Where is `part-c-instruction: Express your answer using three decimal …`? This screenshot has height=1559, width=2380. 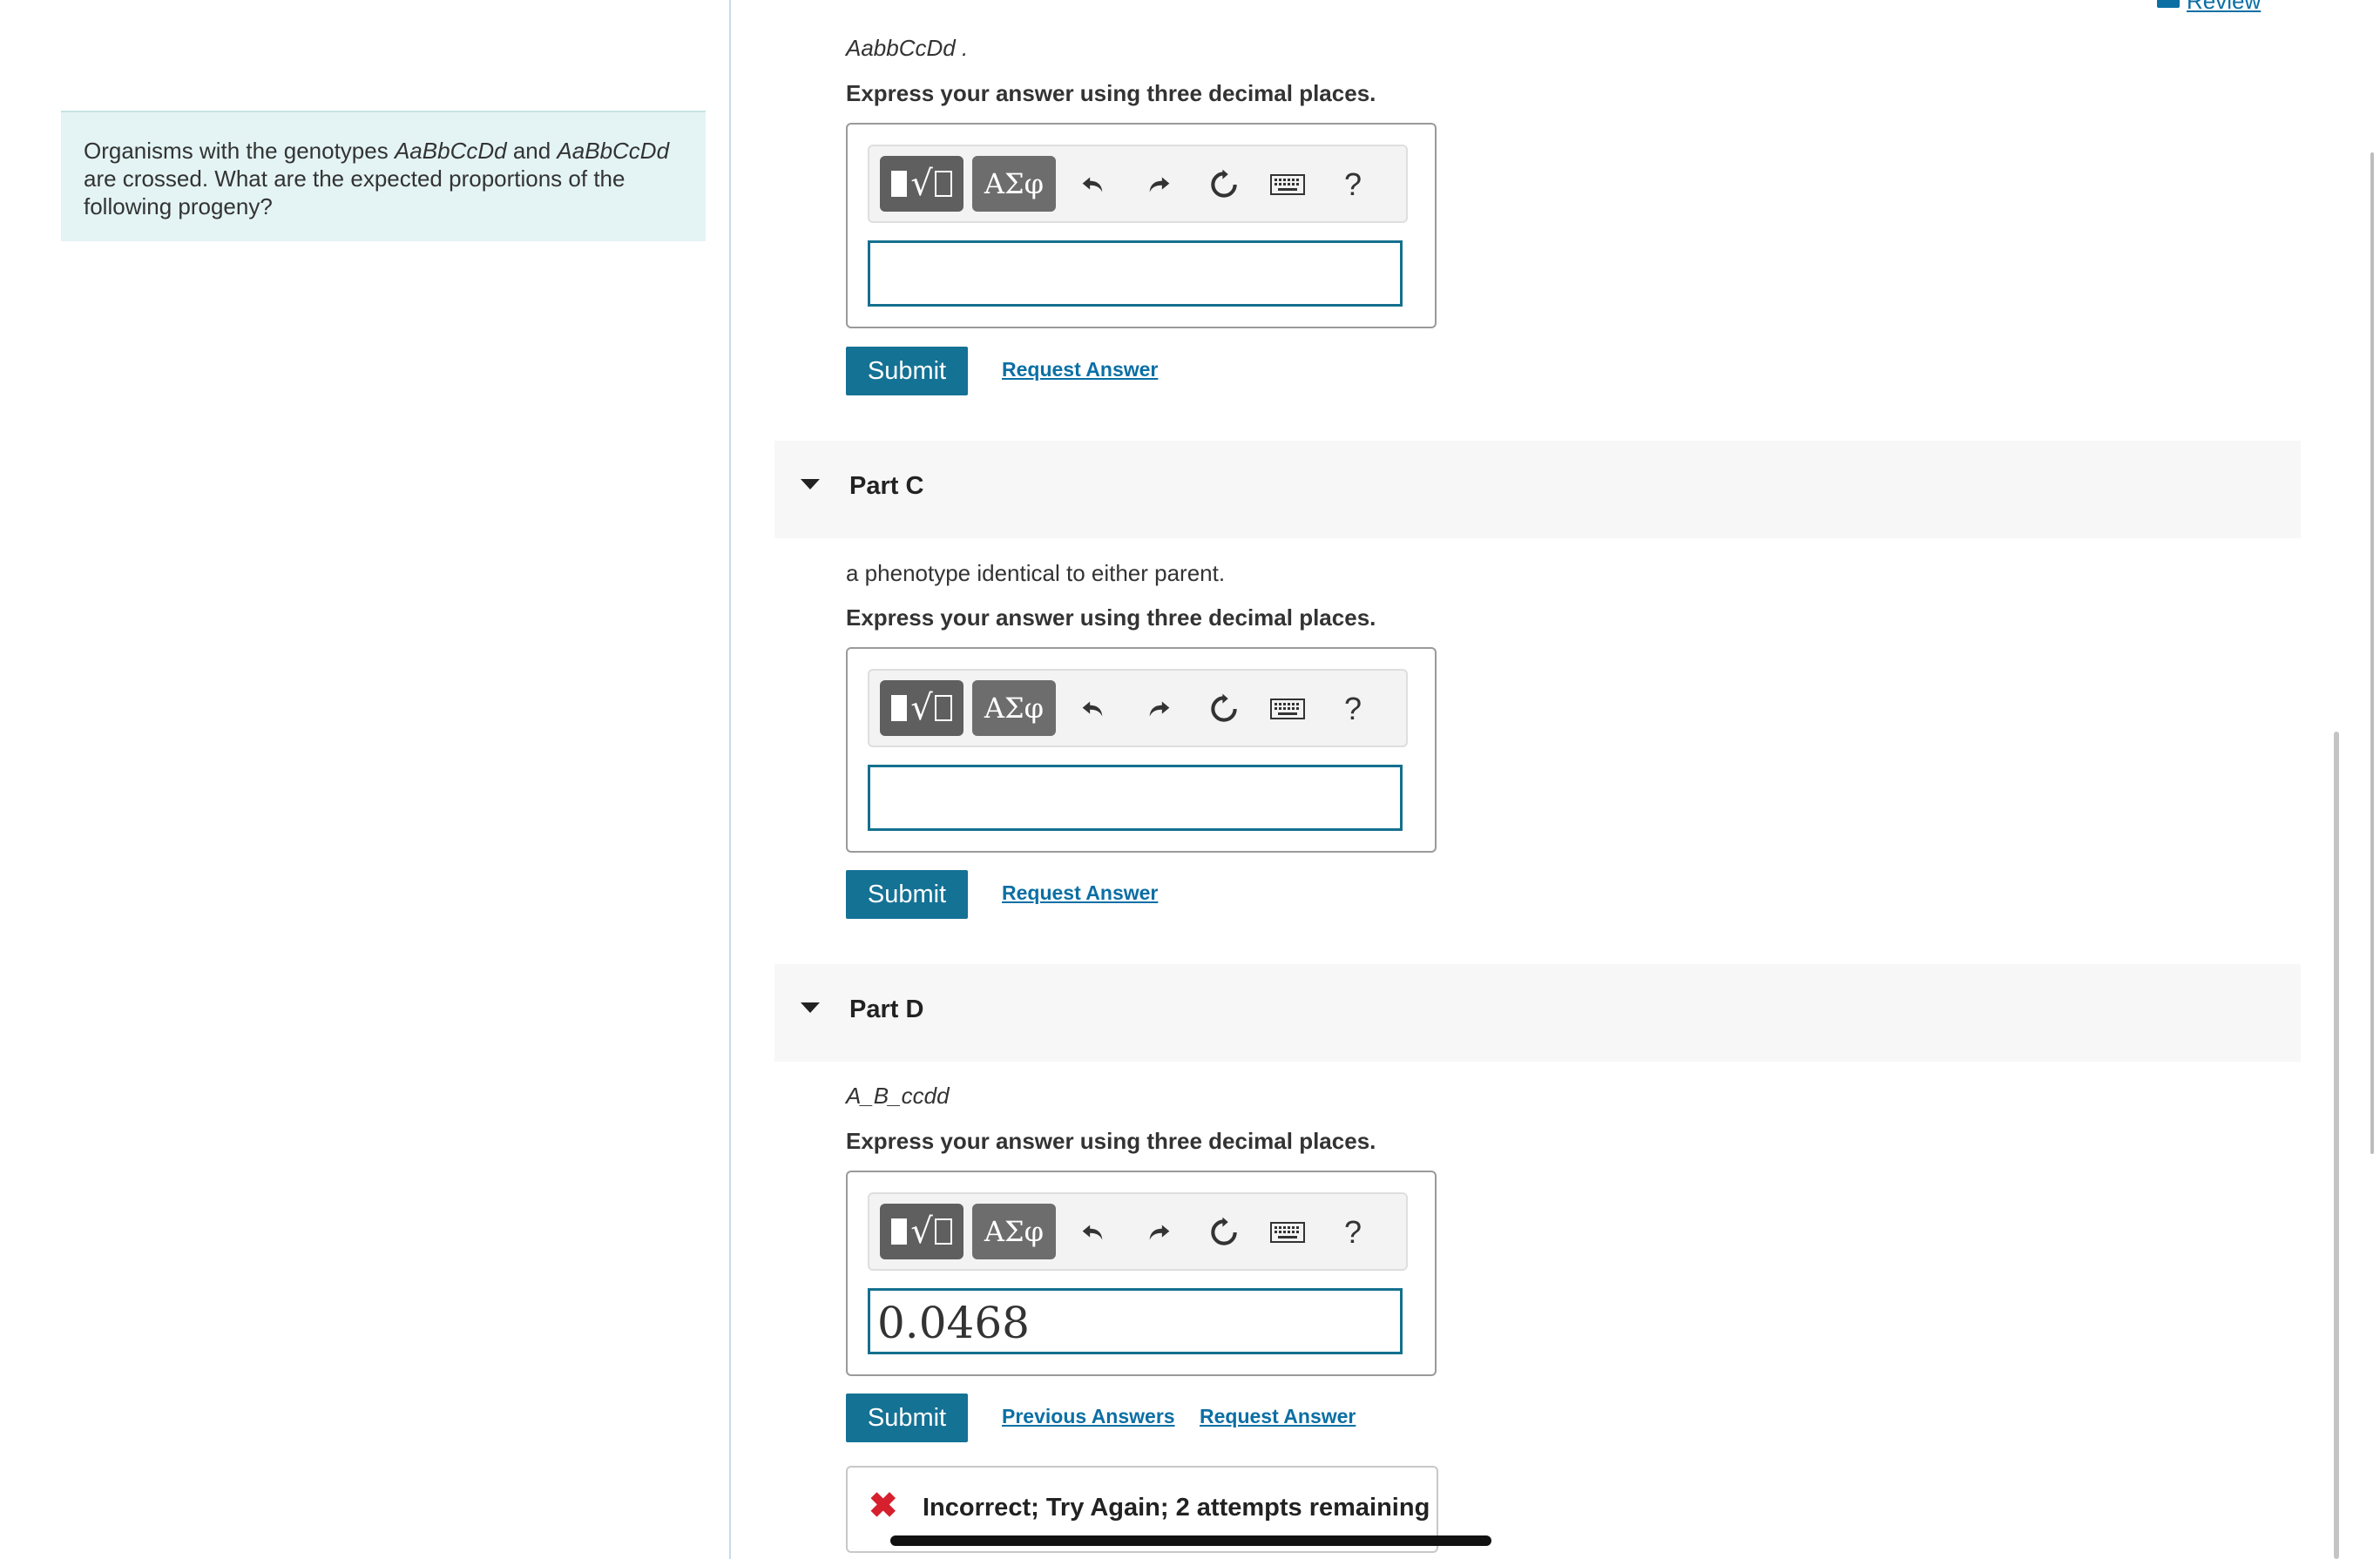
part-c-instruction: Express your answer using three decimal … is located at coordinates (1111, 617).